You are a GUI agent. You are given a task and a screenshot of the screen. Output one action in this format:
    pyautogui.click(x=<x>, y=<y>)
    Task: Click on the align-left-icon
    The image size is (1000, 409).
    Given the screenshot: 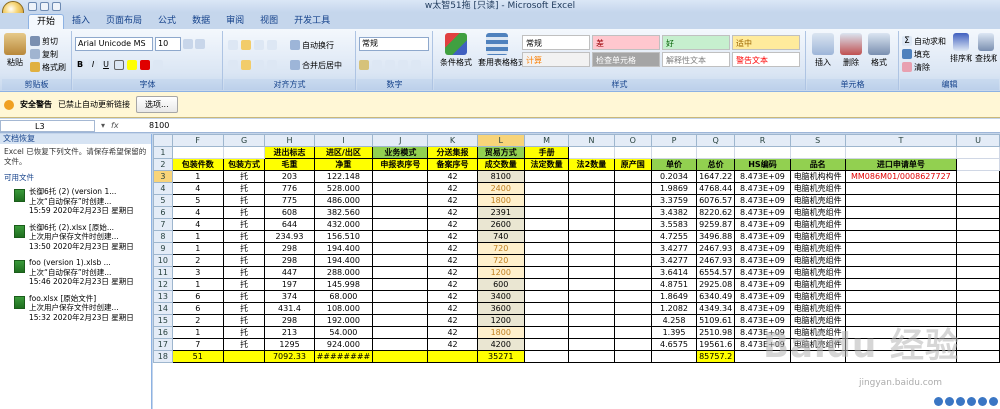 What is the action you would take?
    pyautogui.click(x=233, y=65)
    